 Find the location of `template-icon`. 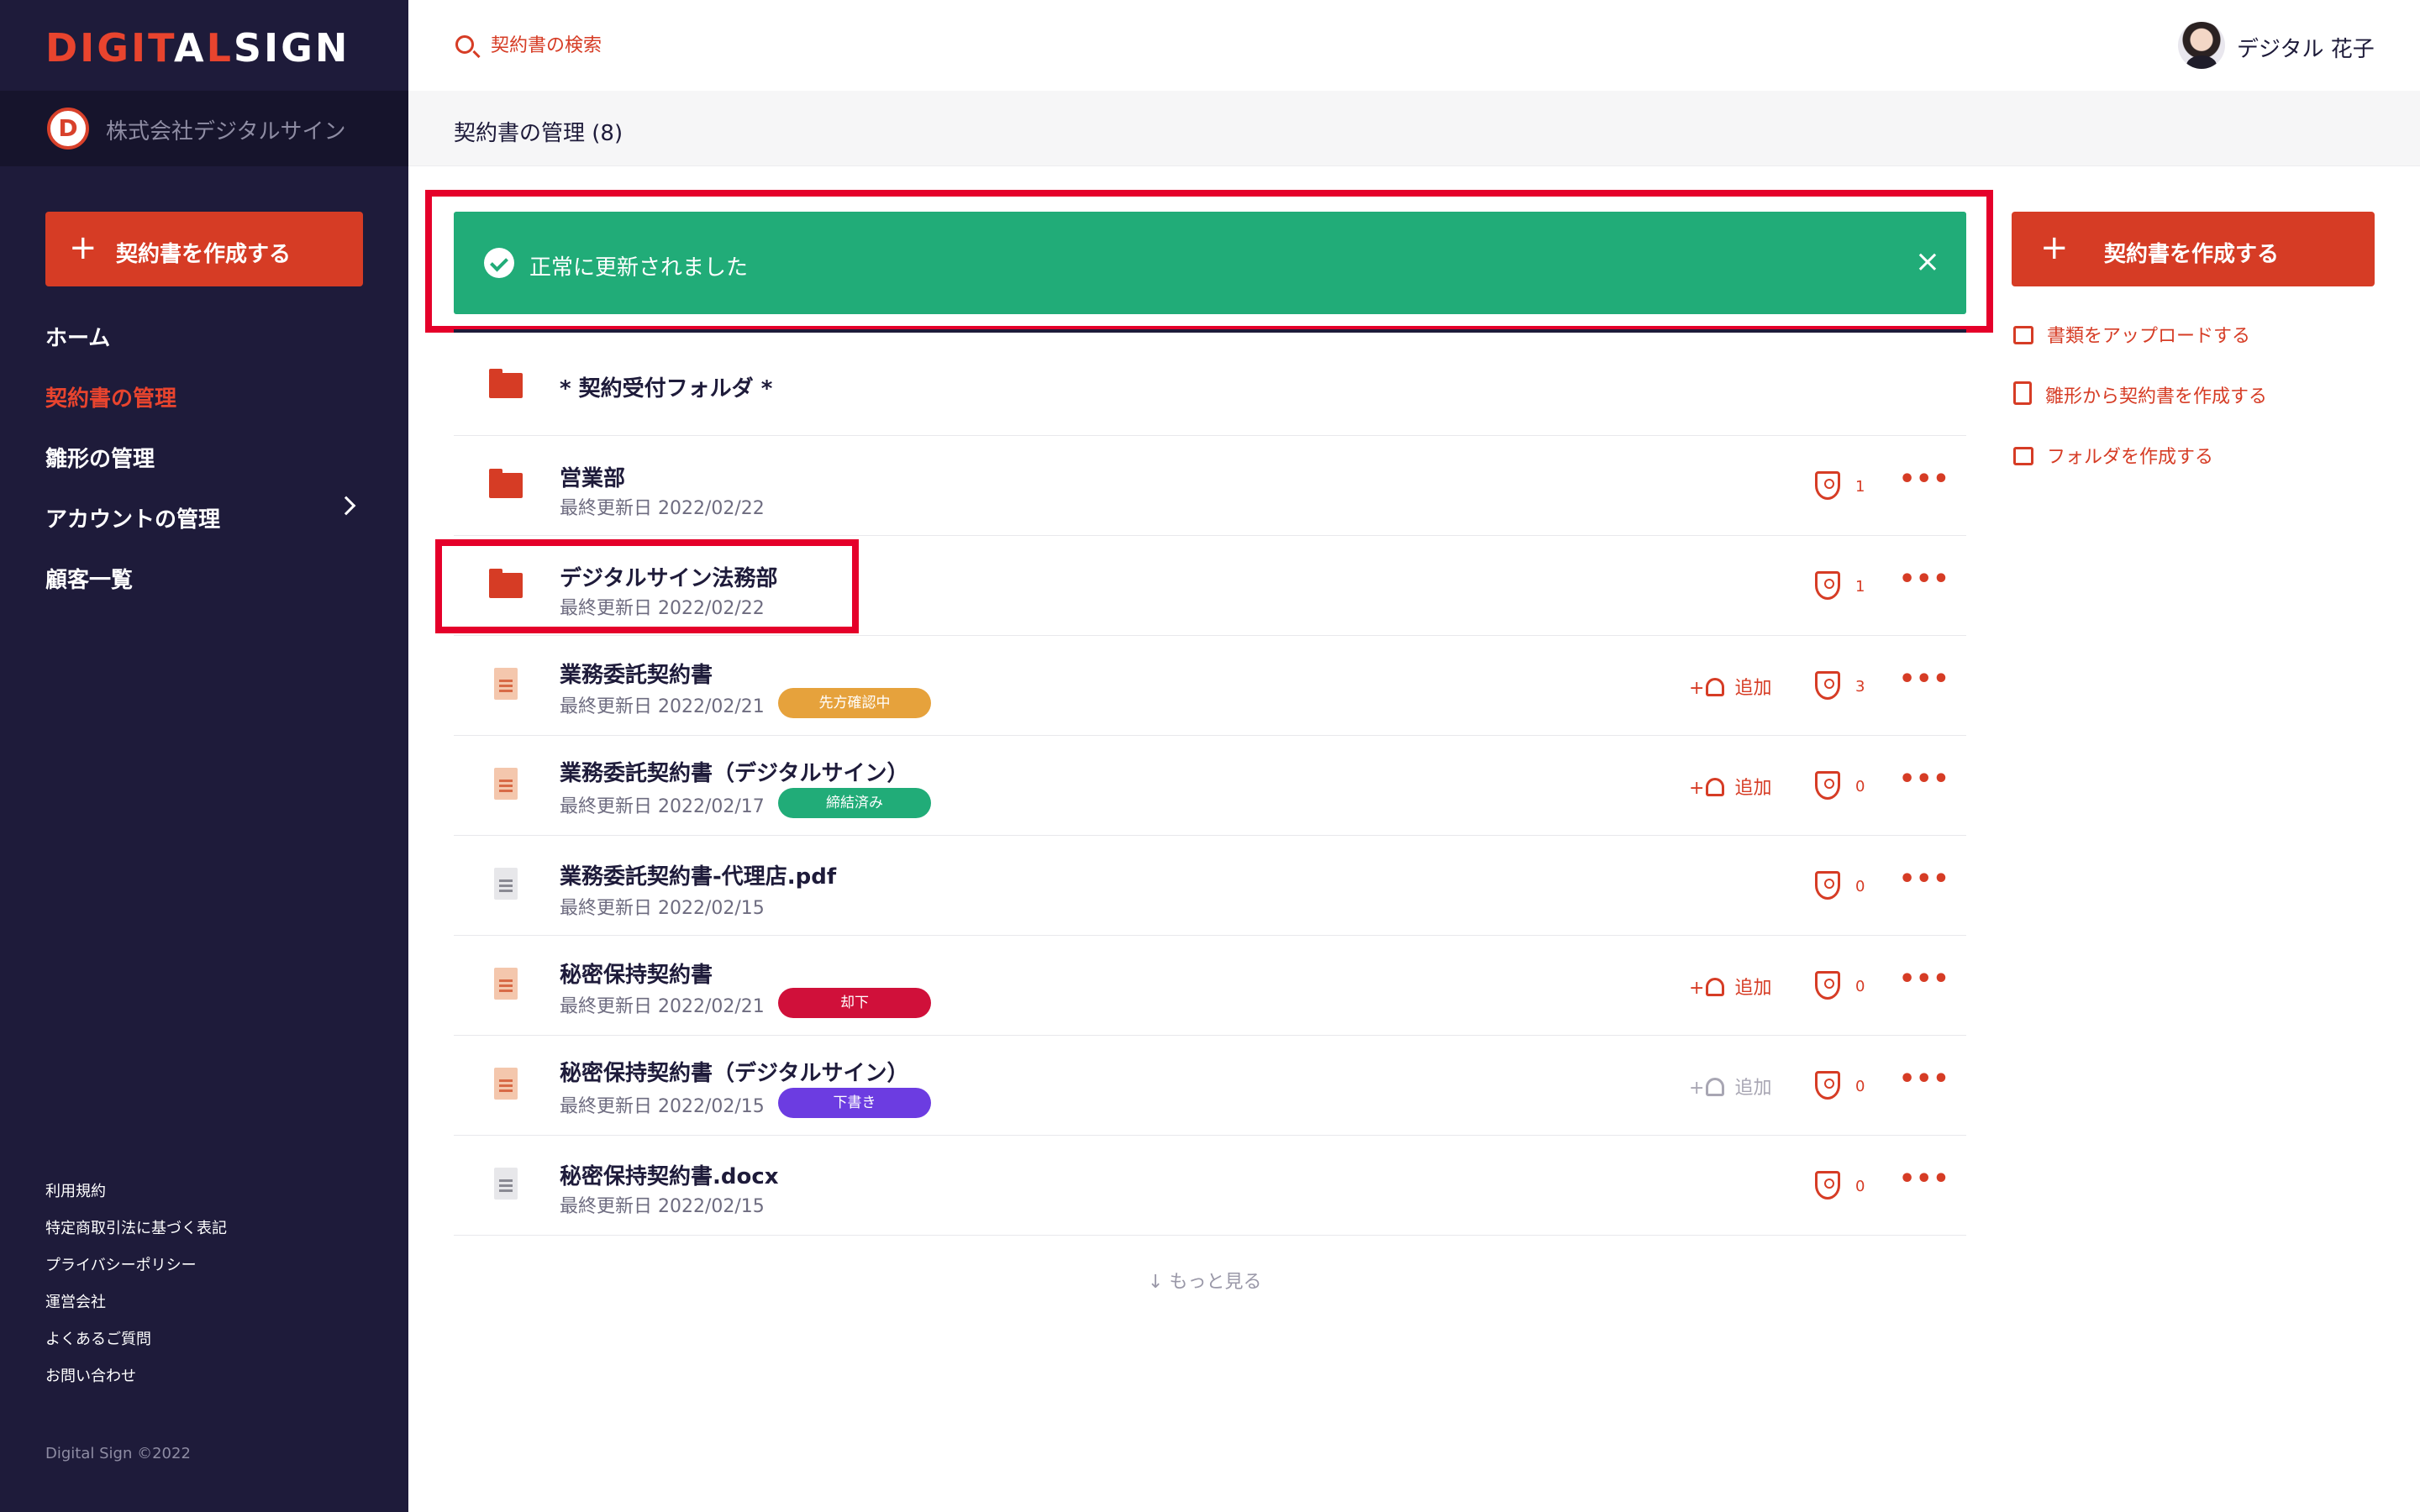

template-icon is located at coordinates (2023, 393).